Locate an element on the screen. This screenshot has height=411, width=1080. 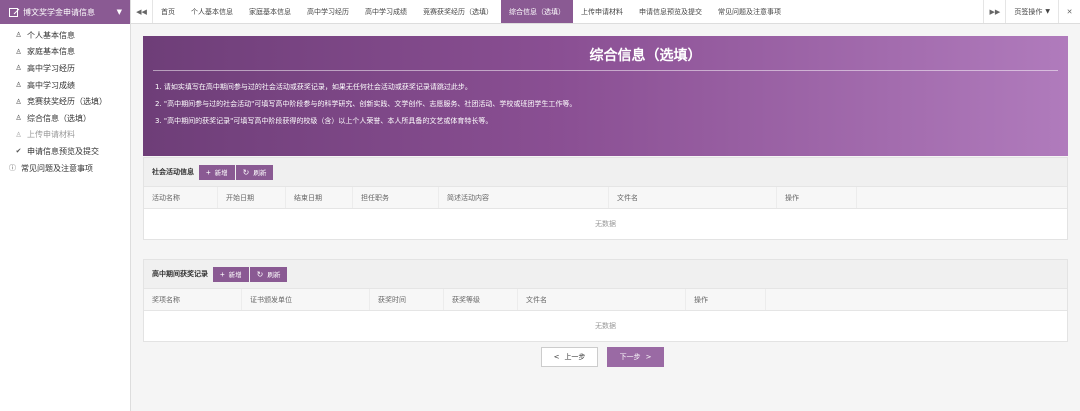
sidebar-item-label: 上传申请材料 is located at coordinates (51, 135).